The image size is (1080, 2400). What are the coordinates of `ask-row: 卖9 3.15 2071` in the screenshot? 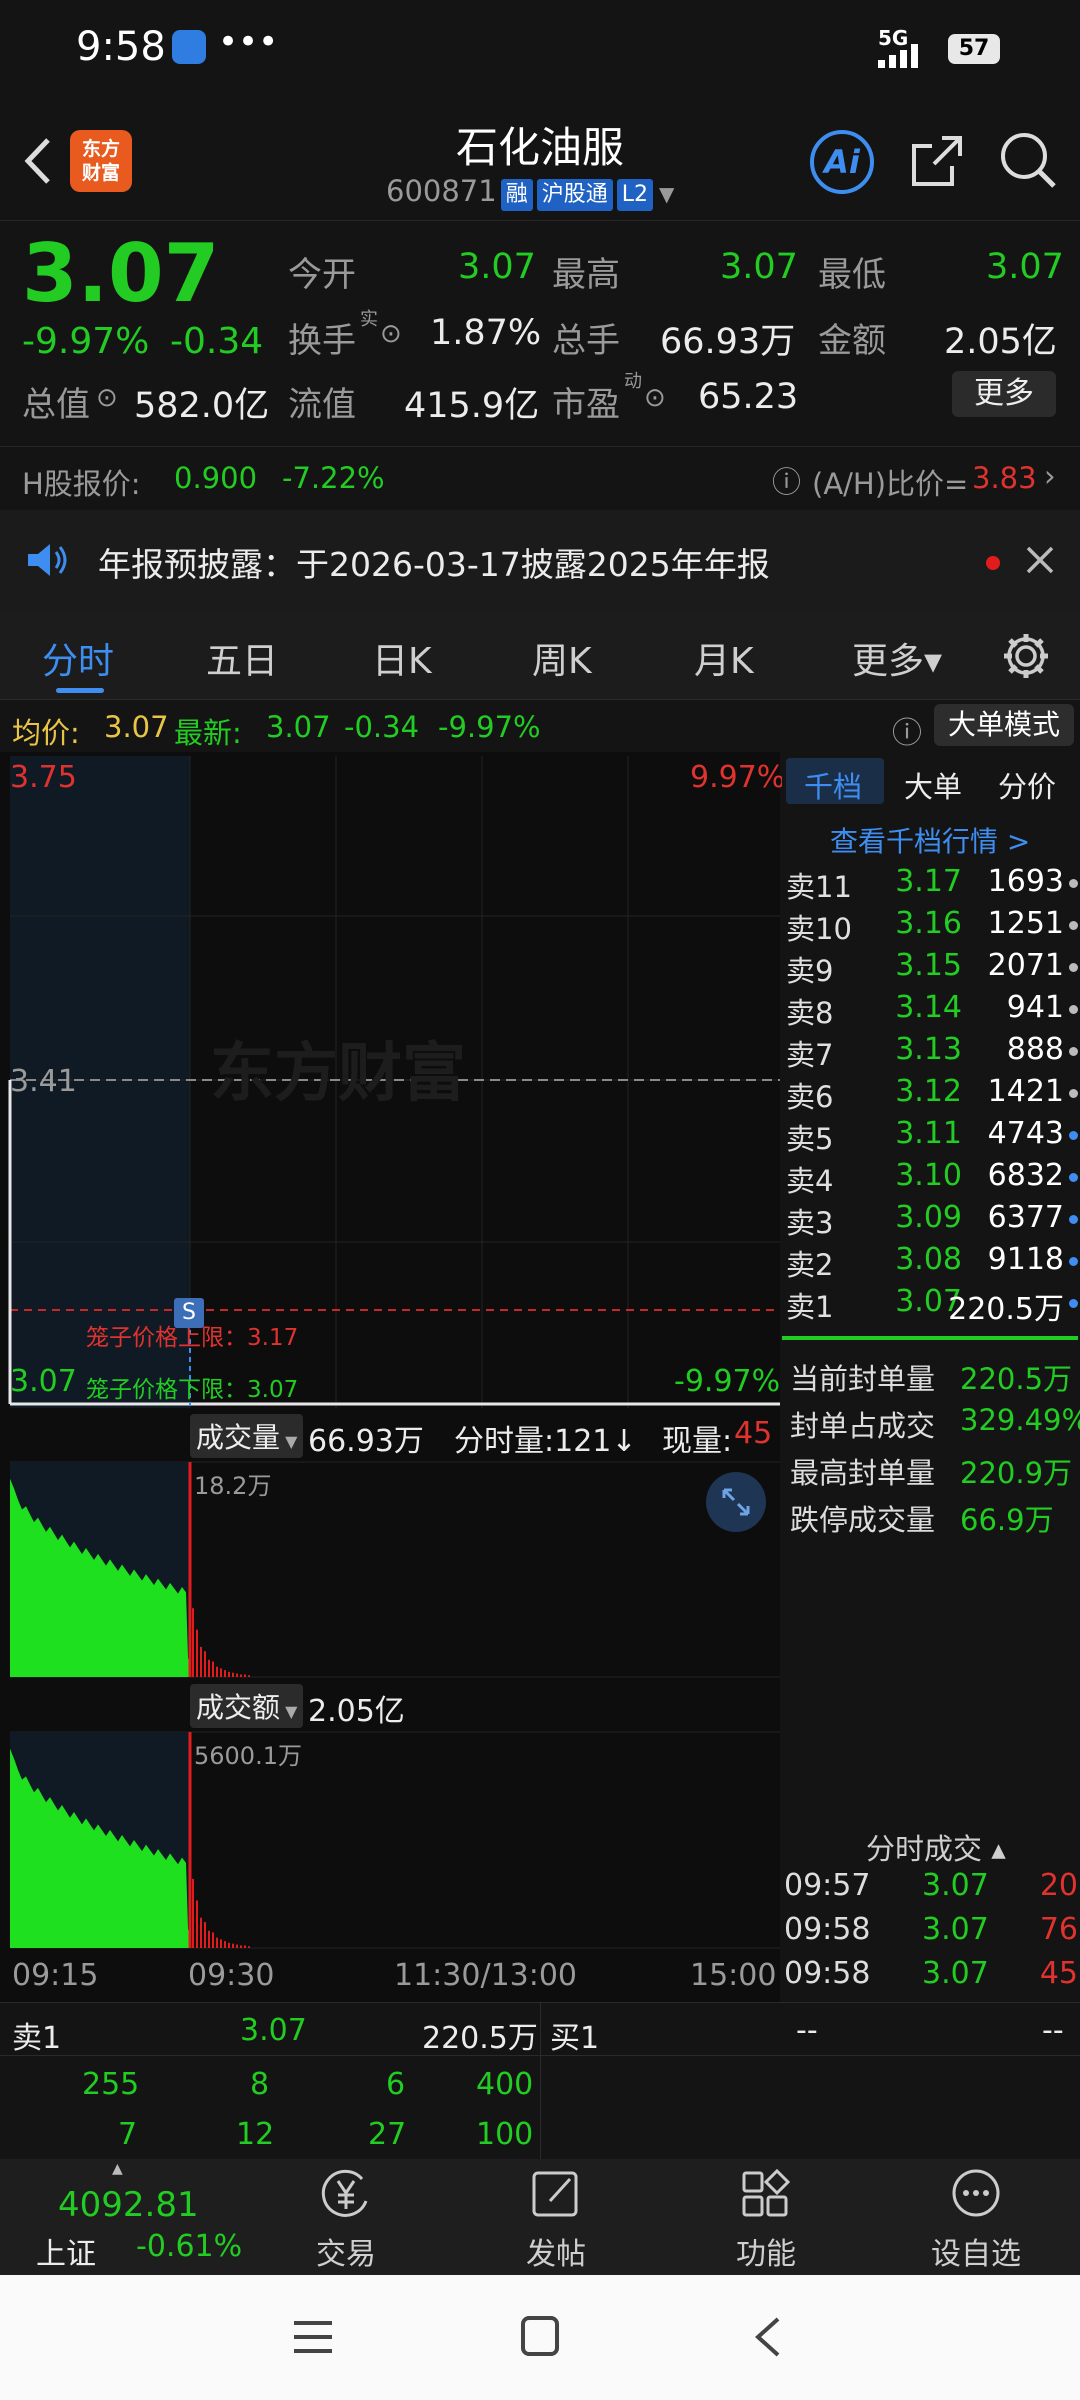 It's located at (931, 969).